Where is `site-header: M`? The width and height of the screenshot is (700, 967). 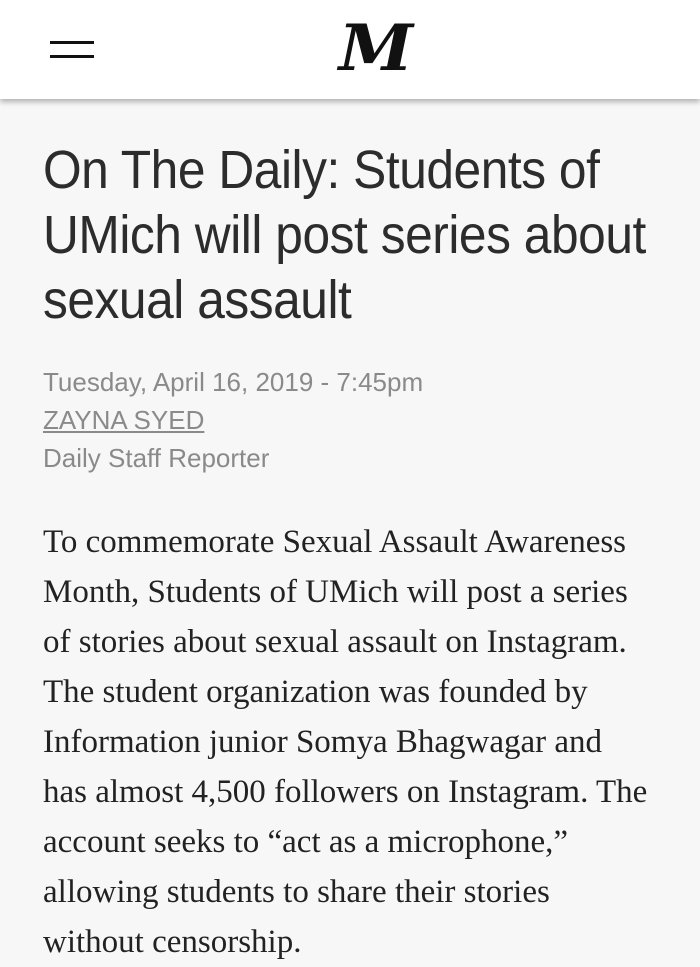
site-header: M is located at coordinates (350, 49).